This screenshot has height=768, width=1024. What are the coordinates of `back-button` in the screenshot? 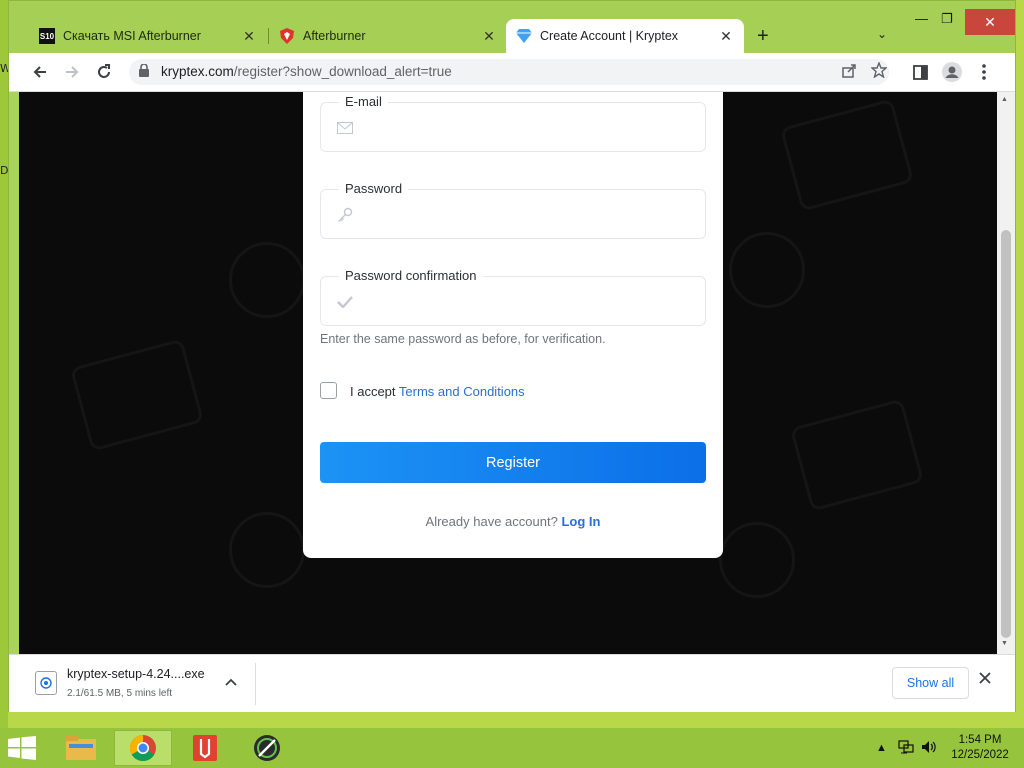 It's located at (40, 72).